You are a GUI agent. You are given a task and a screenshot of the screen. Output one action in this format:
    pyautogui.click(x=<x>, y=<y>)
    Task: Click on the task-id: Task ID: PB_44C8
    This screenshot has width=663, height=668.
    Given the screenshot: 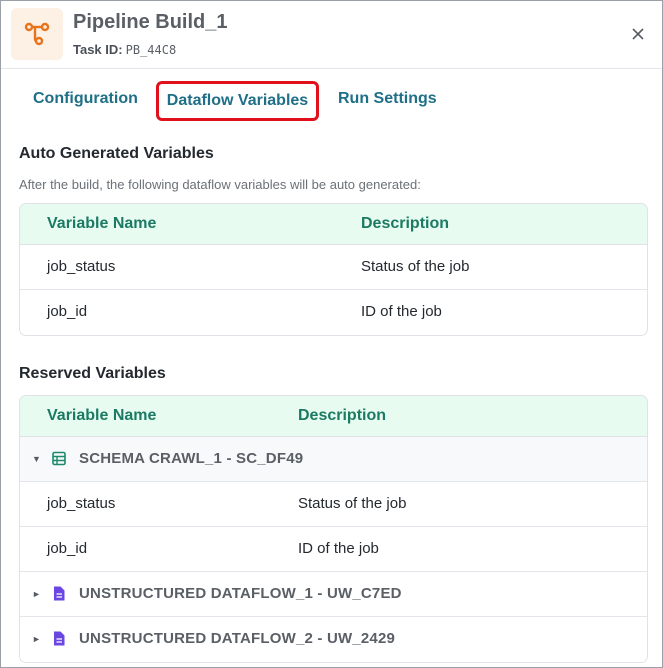 What is the action you would take?
    pyautogui.click(x=124, y=49)
    